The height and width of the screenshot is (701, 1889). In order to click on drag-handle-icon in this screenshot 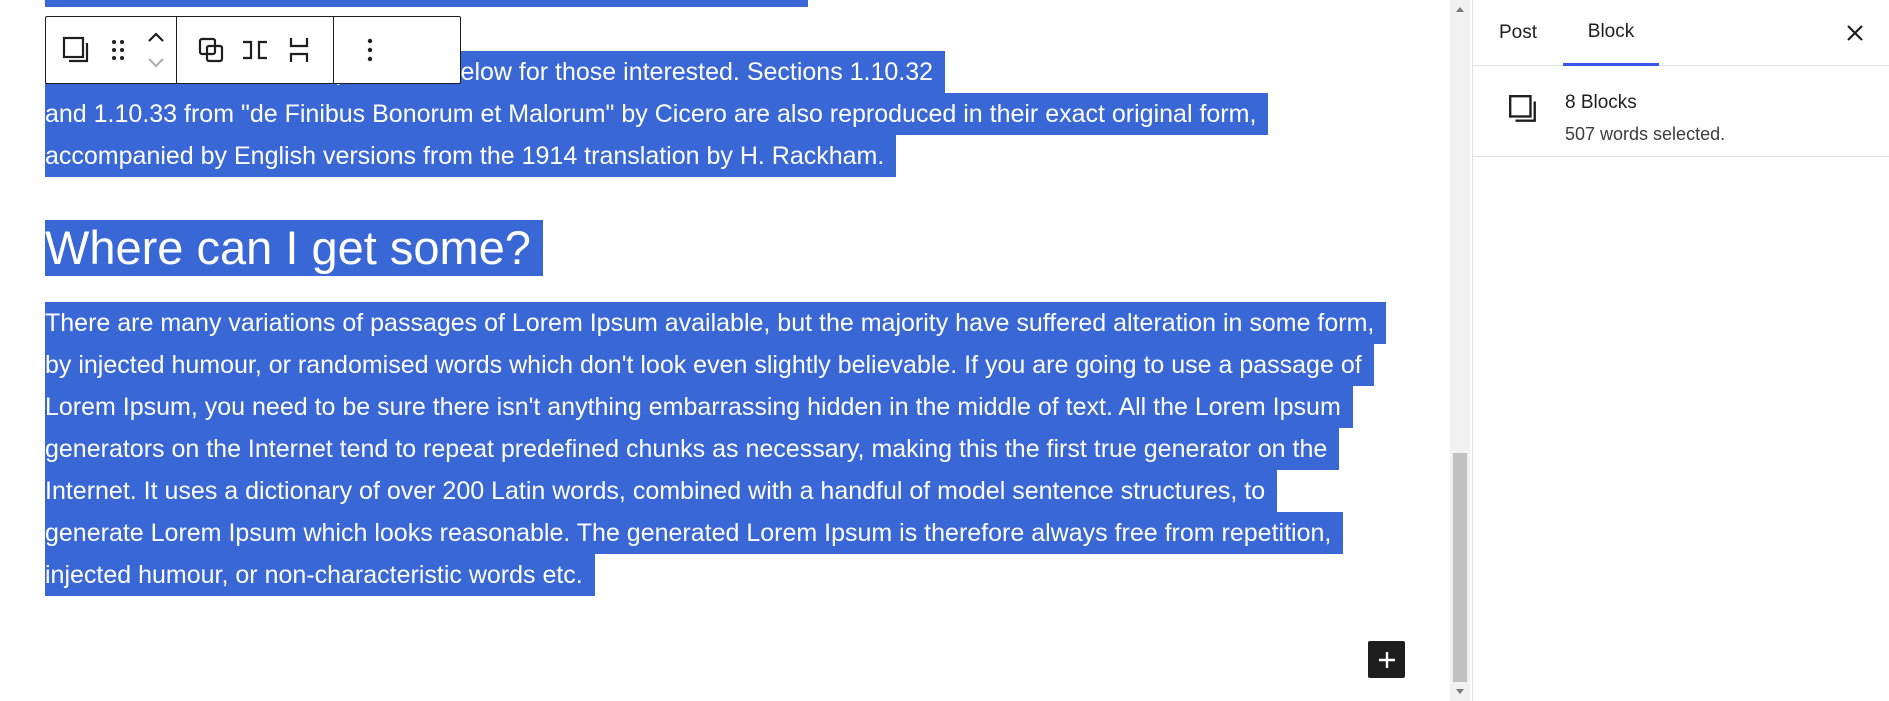, I will do `click(118, 50)`.